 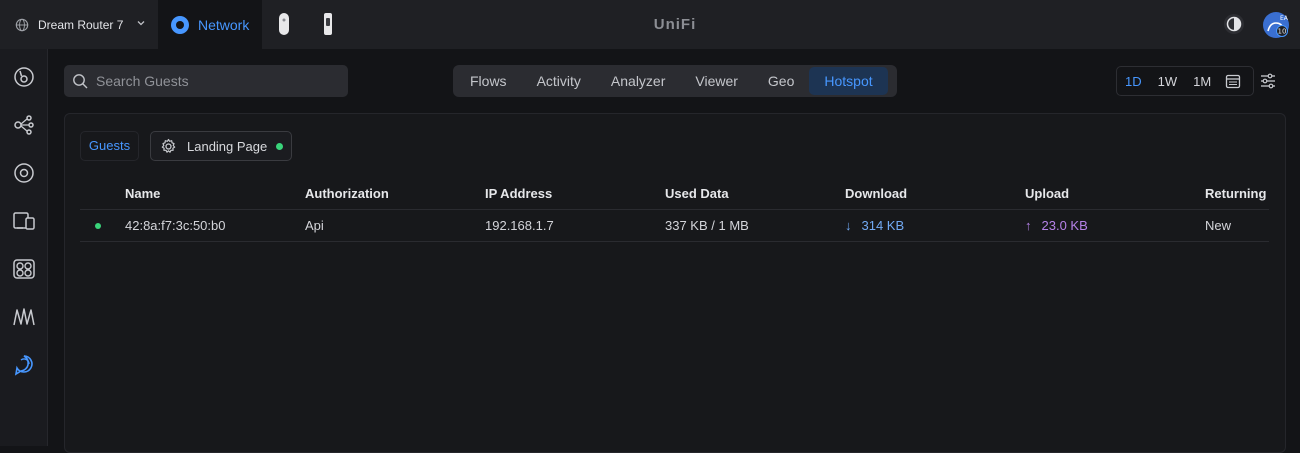 I want to click on theme-toggle-icon, so click(x=1234, y=24).